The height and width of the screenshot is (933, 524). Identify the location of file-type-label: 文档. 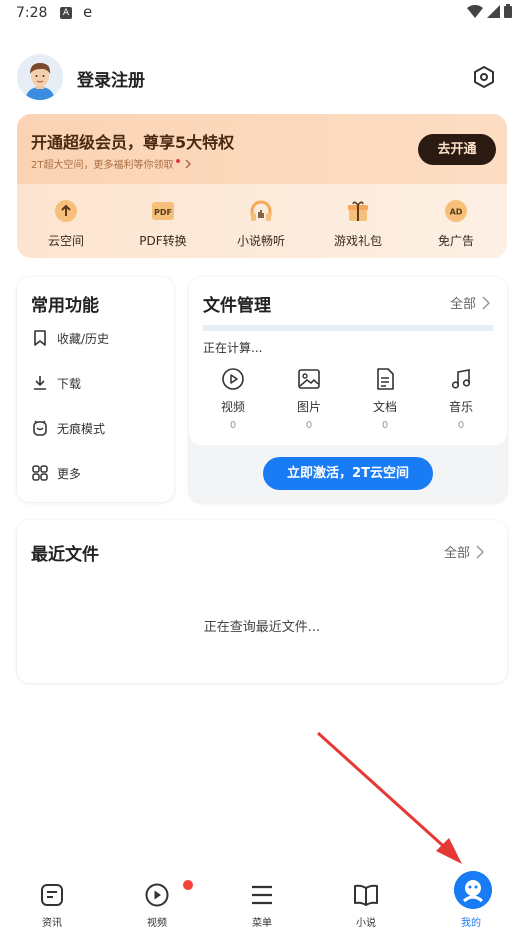
(384, 407).